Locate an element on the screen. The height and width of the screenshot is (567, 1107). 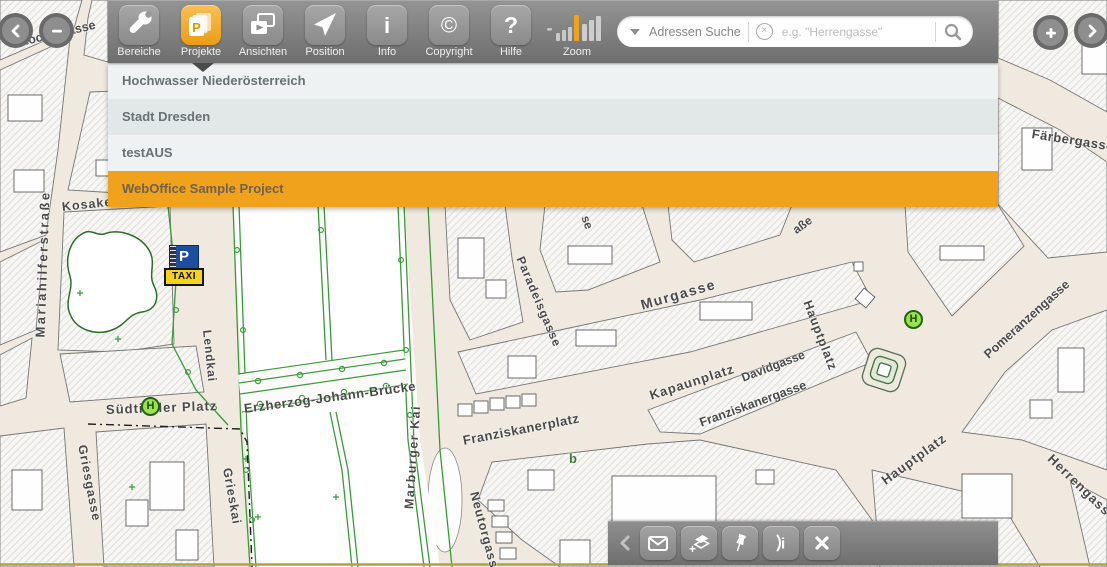
pan-right-button is located at coordinates (1090, 30).